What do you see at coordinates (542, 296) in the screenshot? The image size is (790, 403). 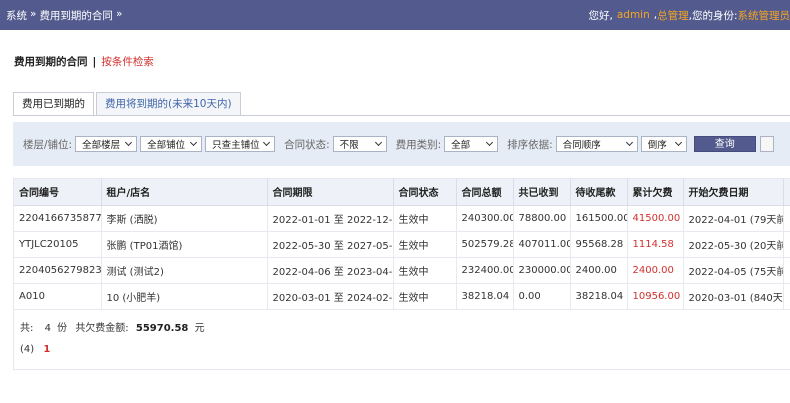 I see `cell-received: 0.00` at bounding box center [542, 296].